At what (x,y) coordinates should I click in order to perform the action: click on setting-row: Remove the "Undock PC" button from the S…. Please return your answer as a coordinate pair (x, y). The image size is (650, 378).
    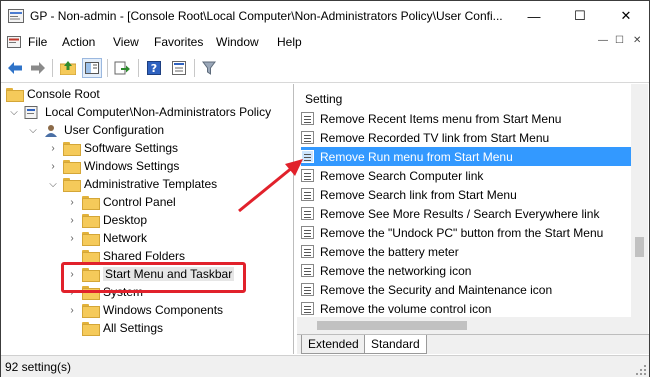
    Looking at the image, I should click on (466, 232).